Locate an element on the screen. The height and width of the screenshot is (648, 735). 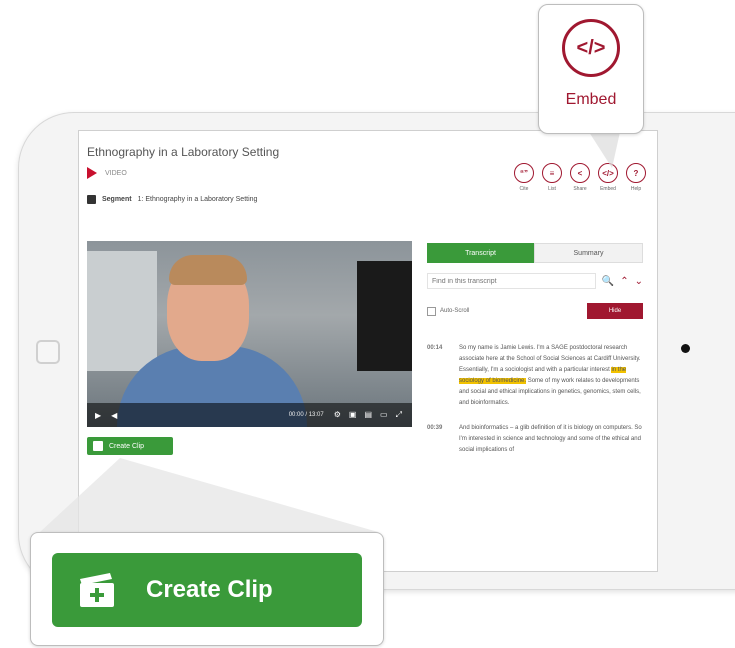
create-clip-callout: Create Clip is located at coordinates (207, 589).